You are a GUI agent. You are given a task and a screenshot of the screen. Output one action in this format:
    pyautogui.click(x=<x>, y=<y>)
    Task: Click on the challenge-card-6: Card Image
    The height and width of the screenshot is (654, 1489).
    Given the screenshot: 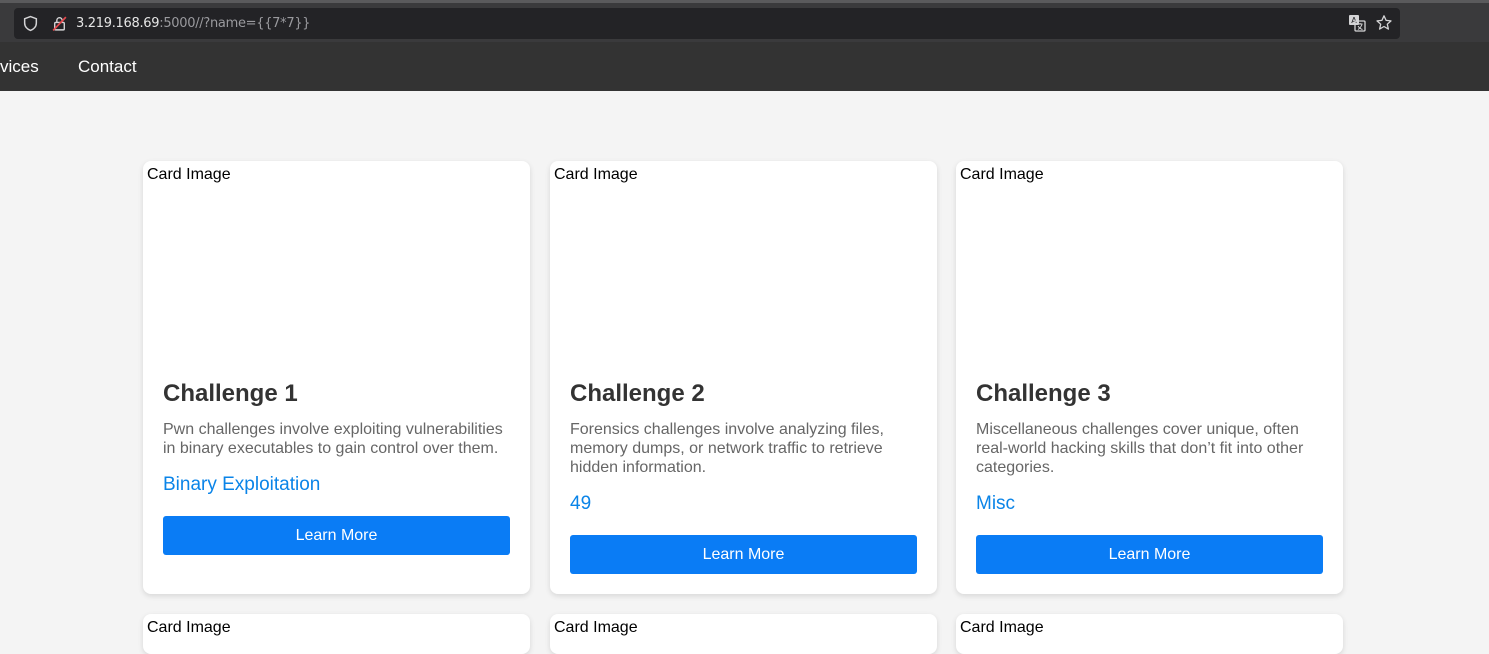 What is the action you would take?
    pyautogui.click(x=1149, y=634)
    